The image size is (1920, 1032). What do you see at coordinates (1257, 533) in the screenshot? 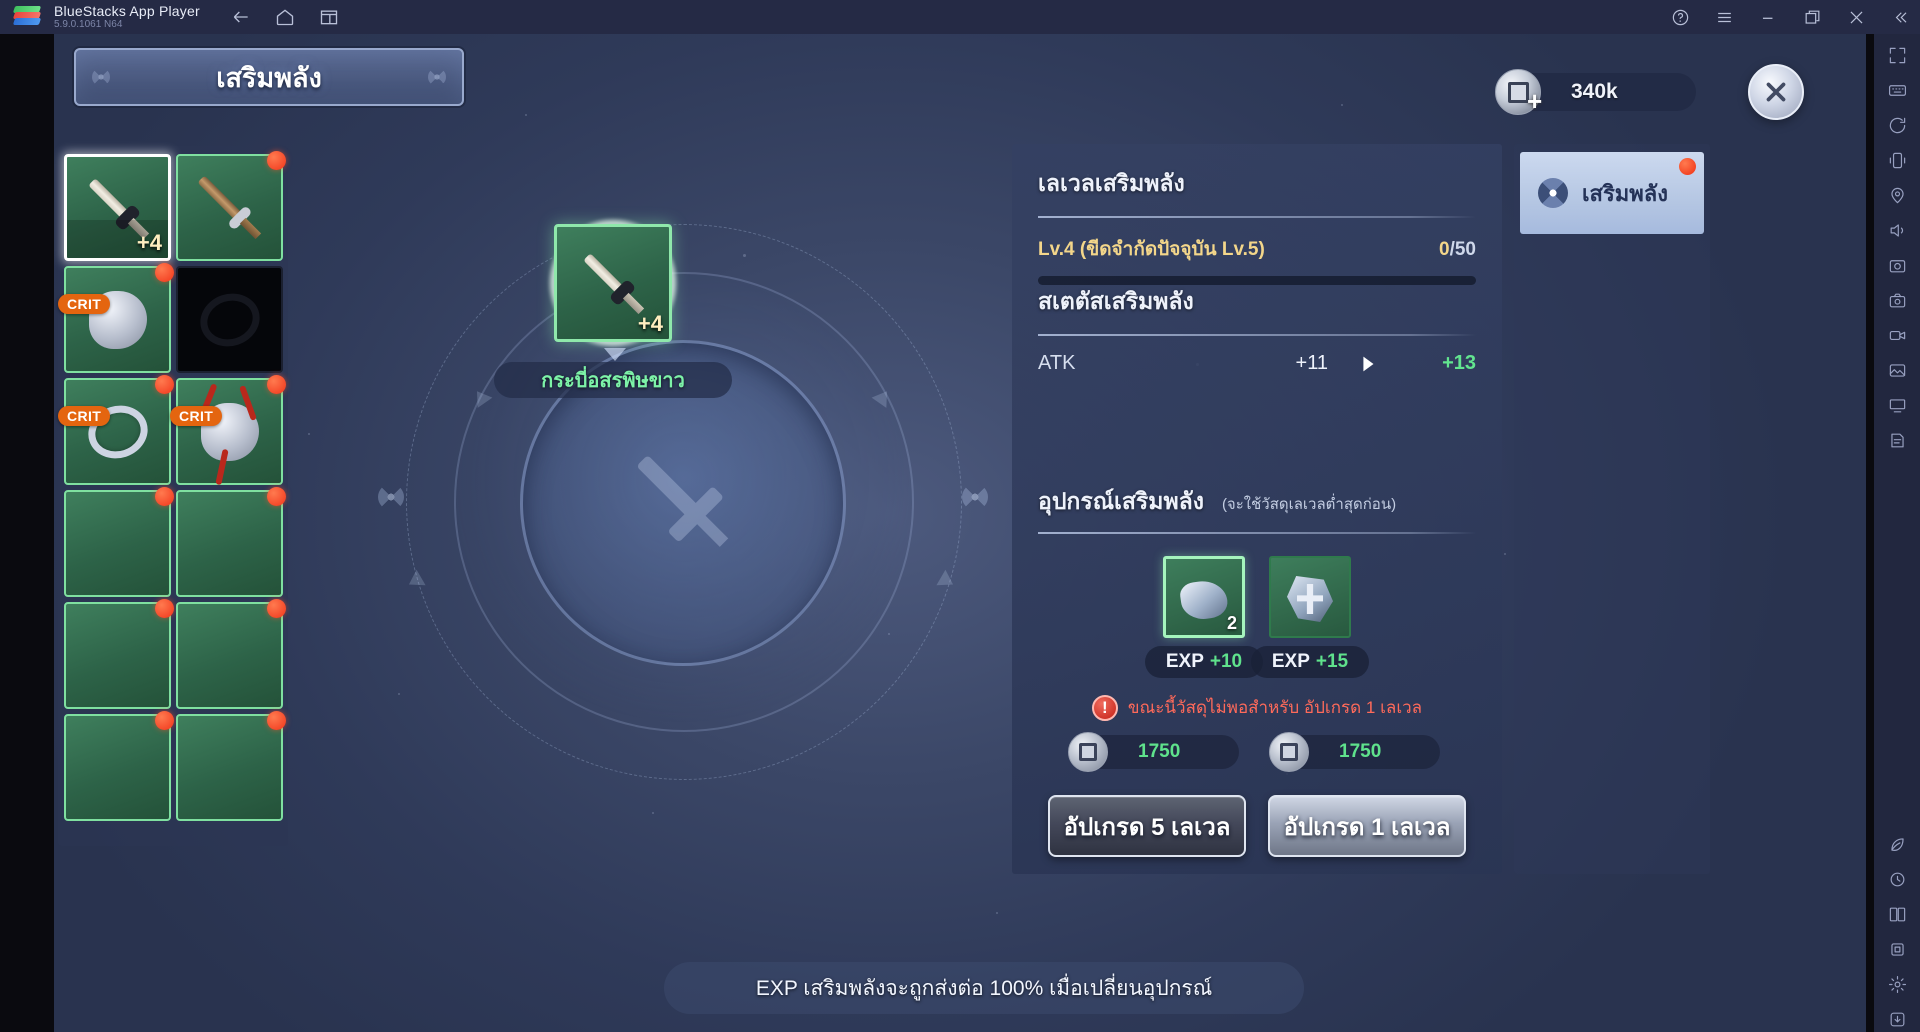
I see `material-divider` at bounding box center [1257, 533].